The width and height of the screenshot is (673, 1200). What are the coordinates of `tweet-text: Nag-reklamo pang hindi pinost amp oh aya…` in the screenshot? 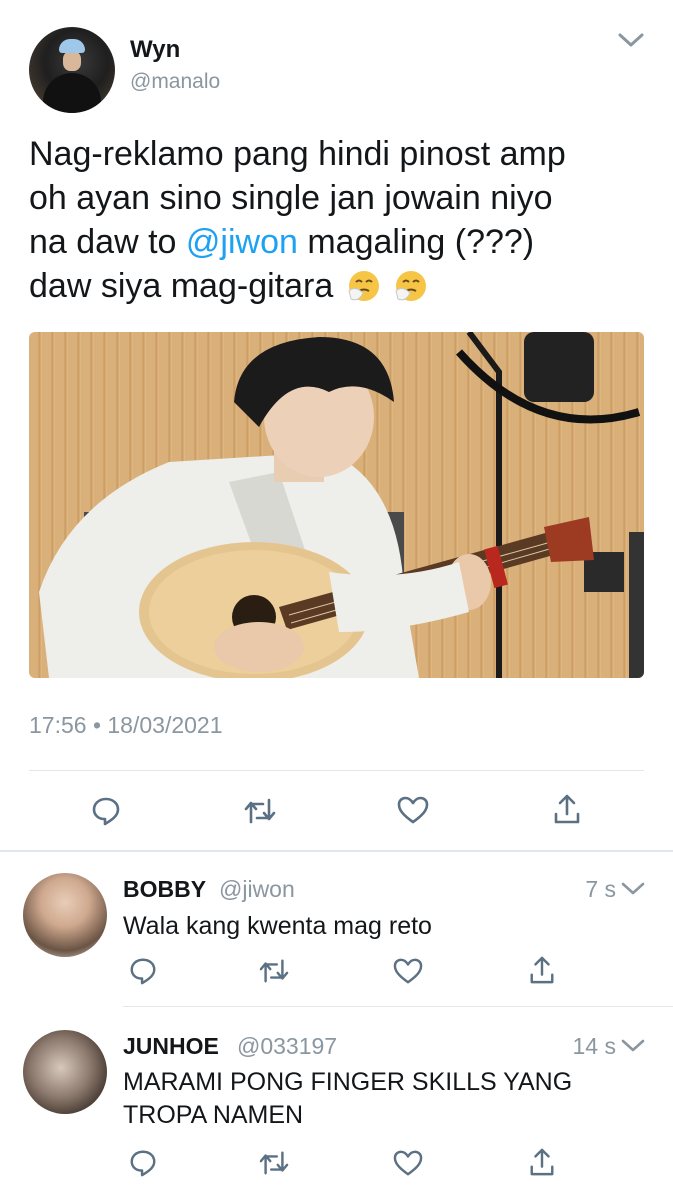 It's located at (297, 220).